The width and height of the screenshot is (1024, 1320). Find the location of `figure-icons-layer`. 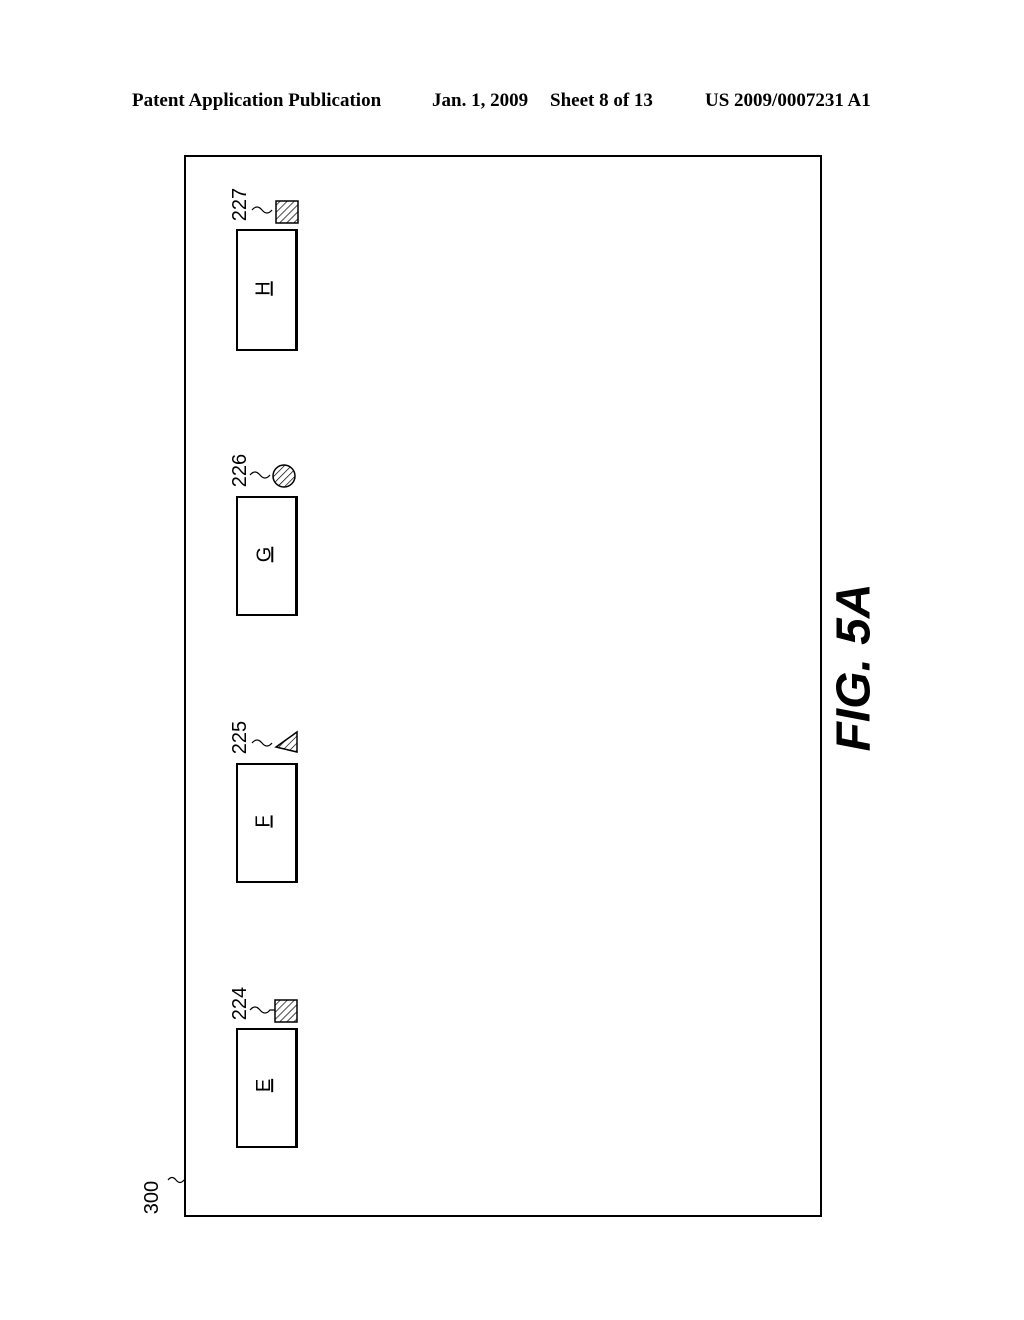

figure-icons-layer is located at coordinates (233, 692).